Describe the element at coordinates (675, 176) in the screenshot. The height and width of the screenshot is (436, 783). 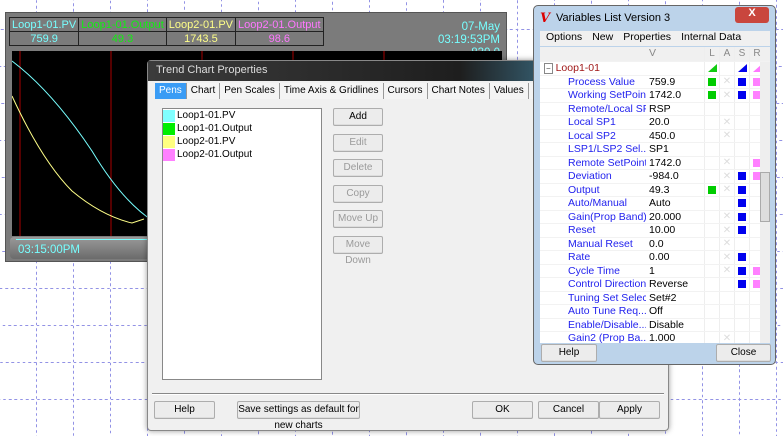
I see `variable-value: -984.0` at that location.